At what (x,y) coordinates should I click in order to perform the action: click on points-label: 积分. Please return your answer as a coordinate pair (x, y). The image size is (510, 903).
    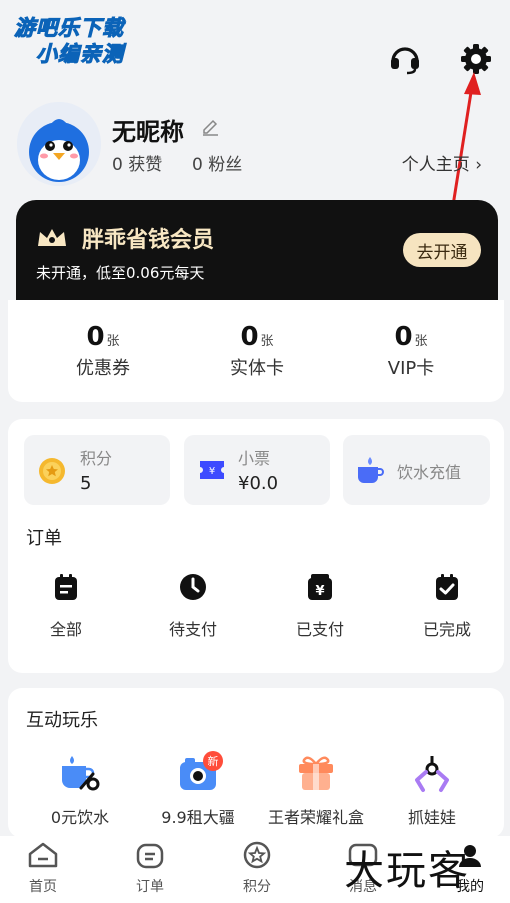
    Looking at the image, I should click on (96, 458).